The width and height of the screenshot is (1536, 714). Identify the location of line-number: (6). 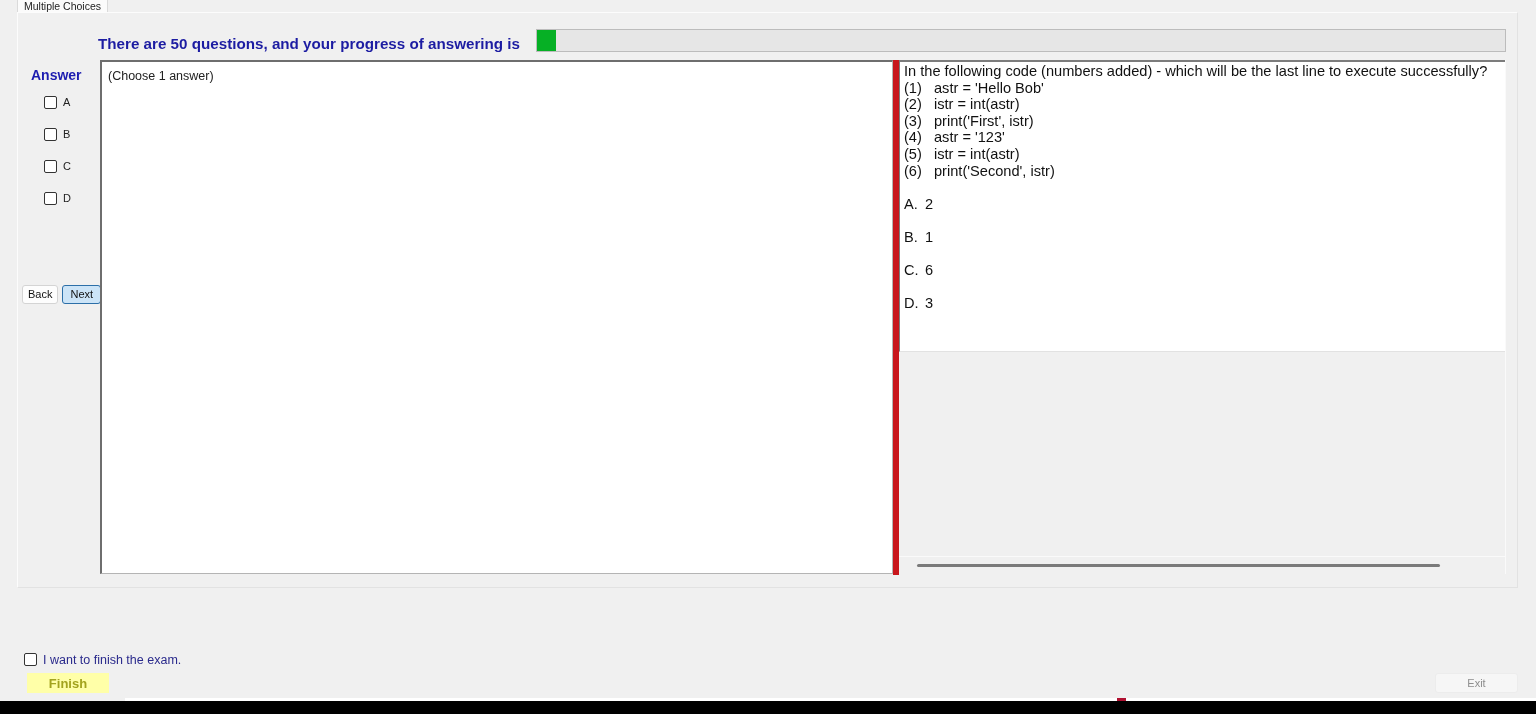
(913, 171).